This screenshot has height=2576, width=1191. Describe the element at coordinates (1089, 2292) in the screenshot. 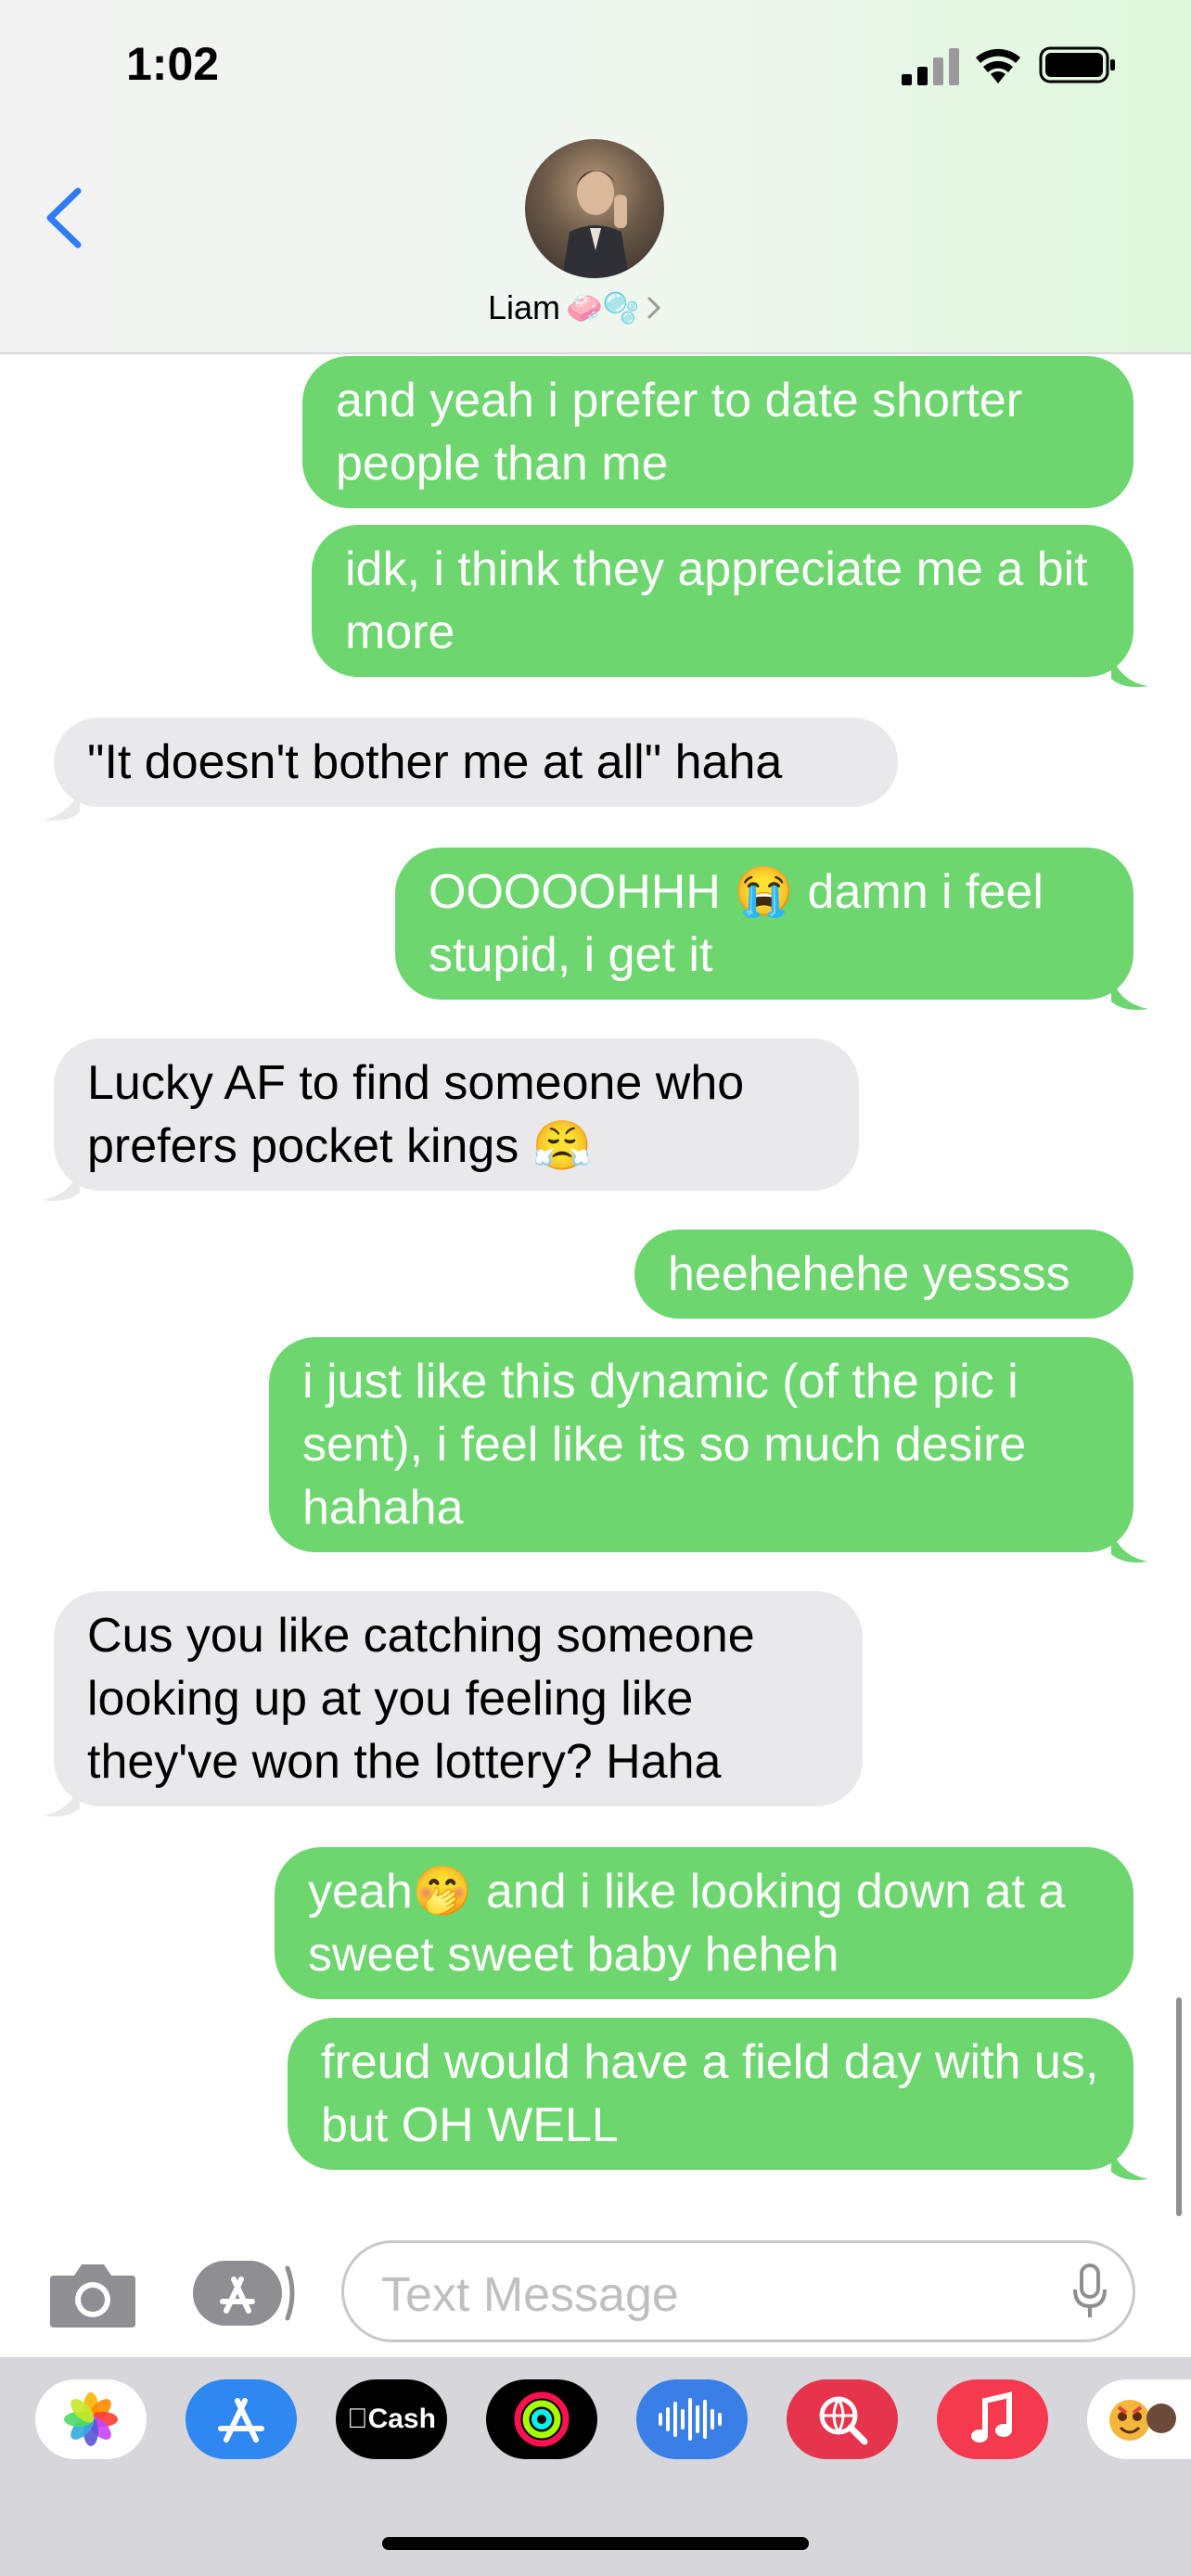

I see `microphone-icon` at that location.